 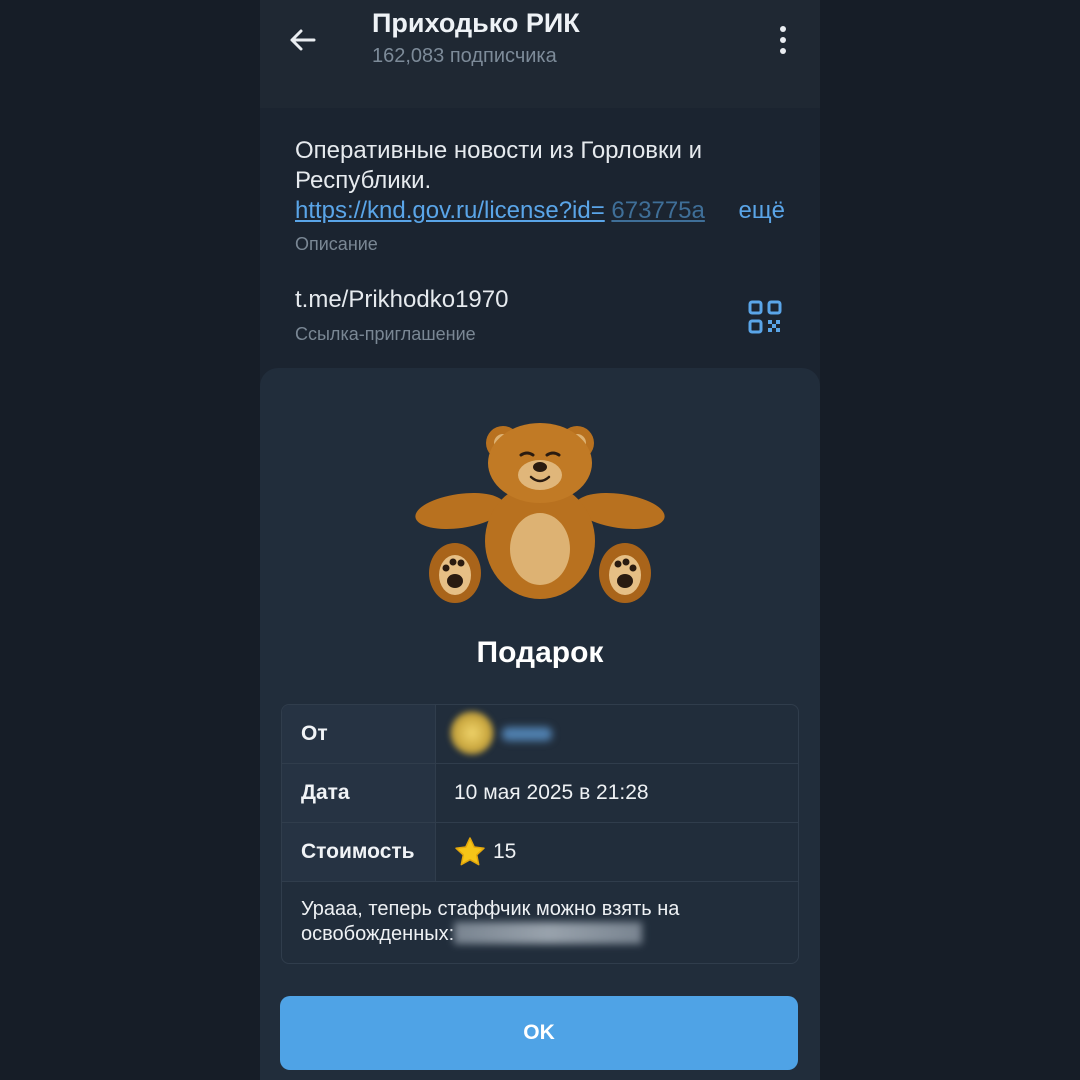 What do you see at coordinates (540, 652) in the screenshot?
I see `gift-title: Подарок` at bounding box center [540, 652].